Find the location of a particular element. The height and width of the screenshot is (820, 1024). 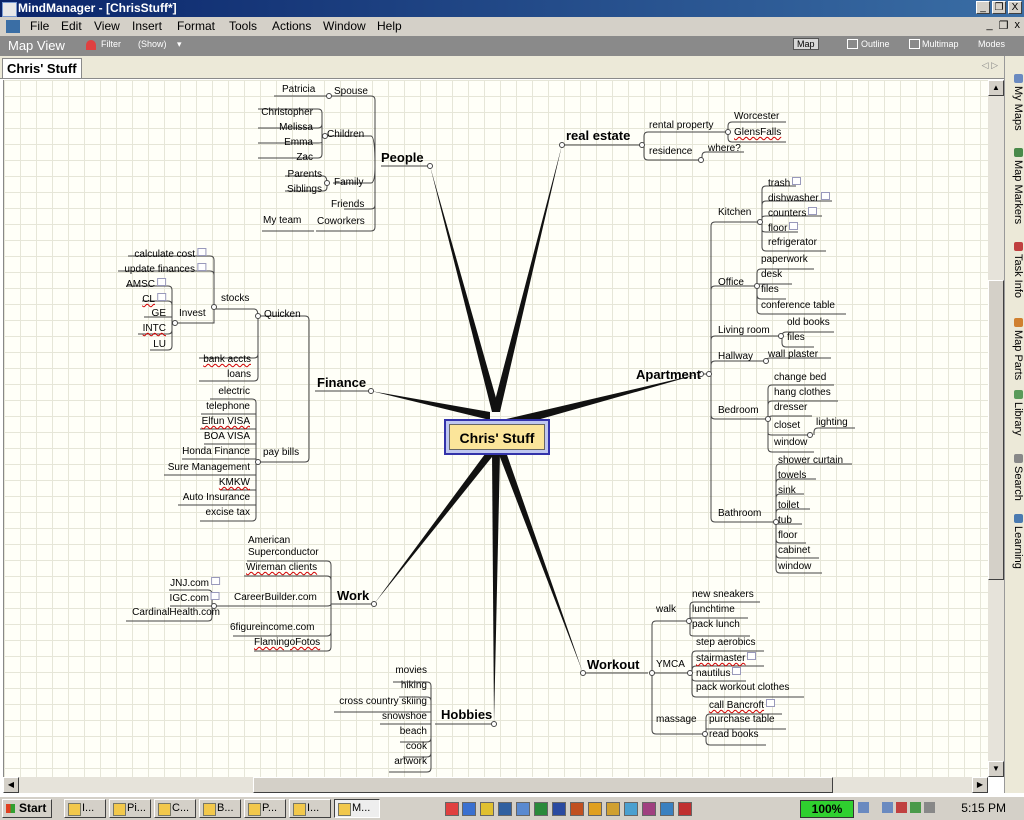

topic-apartment: Apartment is located at coordinates (668, 374).